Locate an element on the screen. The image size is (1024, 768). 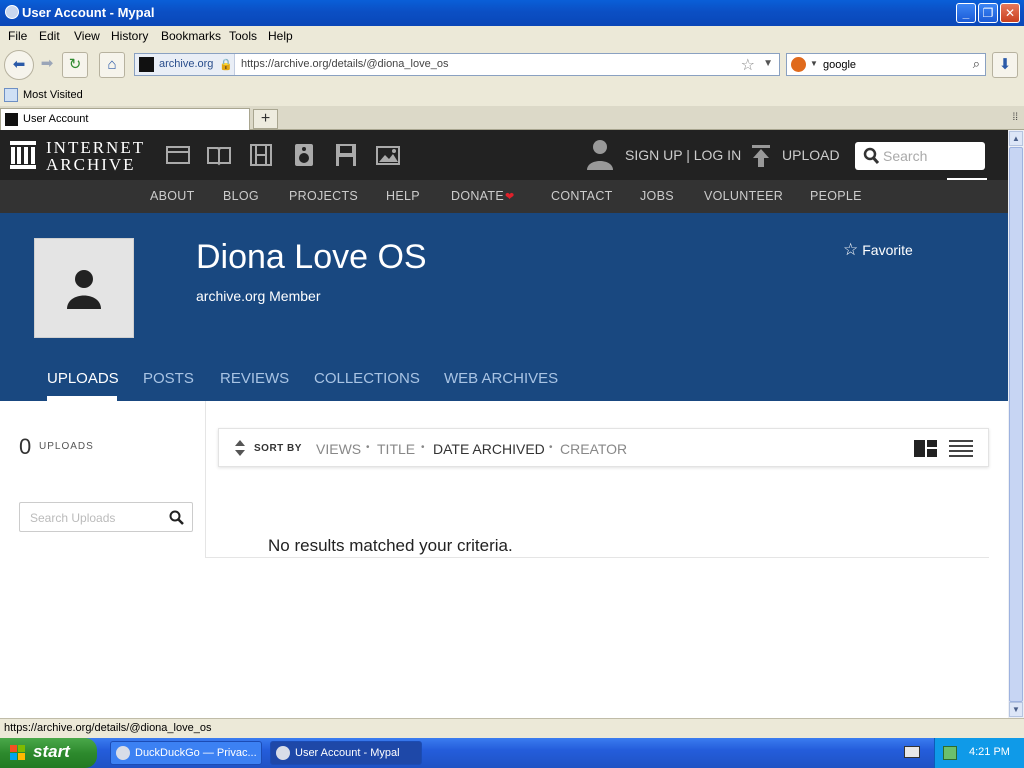
reload-button: ↻ is located at coordinates (75, 65).